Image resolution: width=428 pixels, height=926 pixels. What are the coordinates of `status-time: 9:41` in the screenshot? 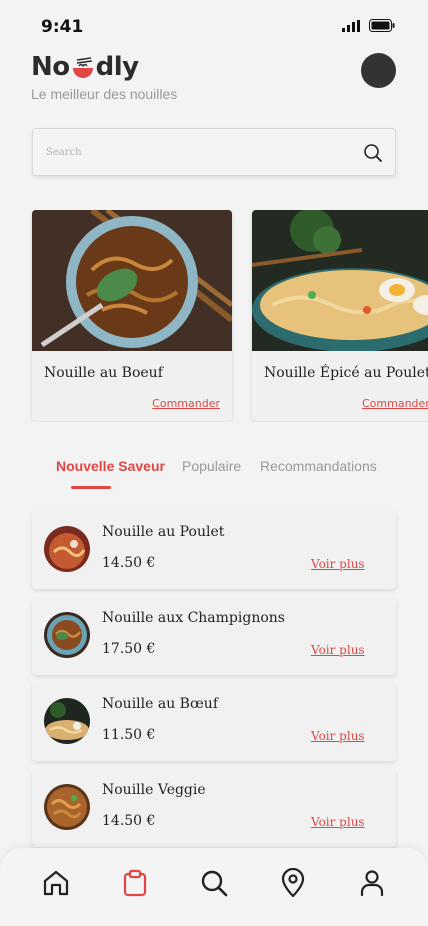 It's located at (62, 27).